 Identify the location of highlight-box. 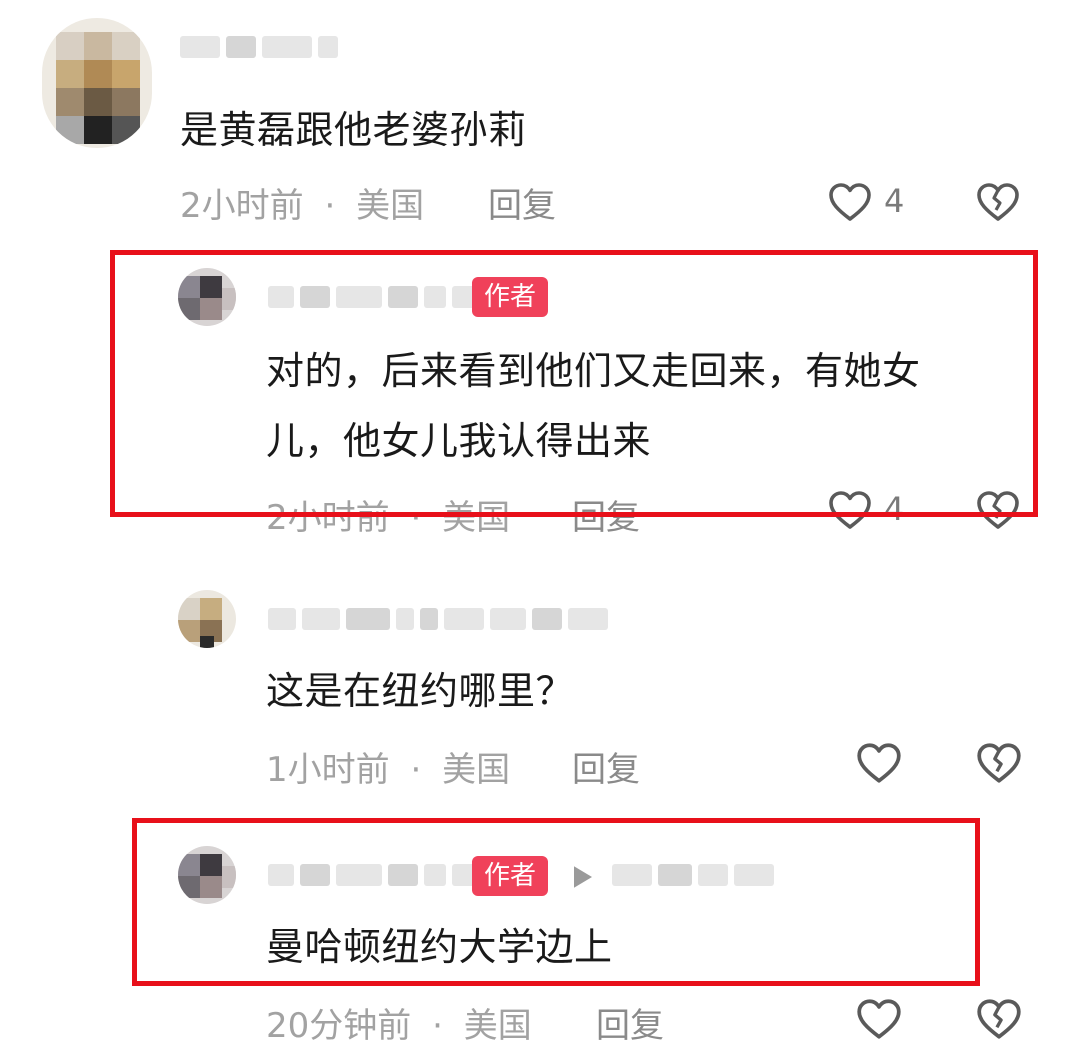
(556, 902).